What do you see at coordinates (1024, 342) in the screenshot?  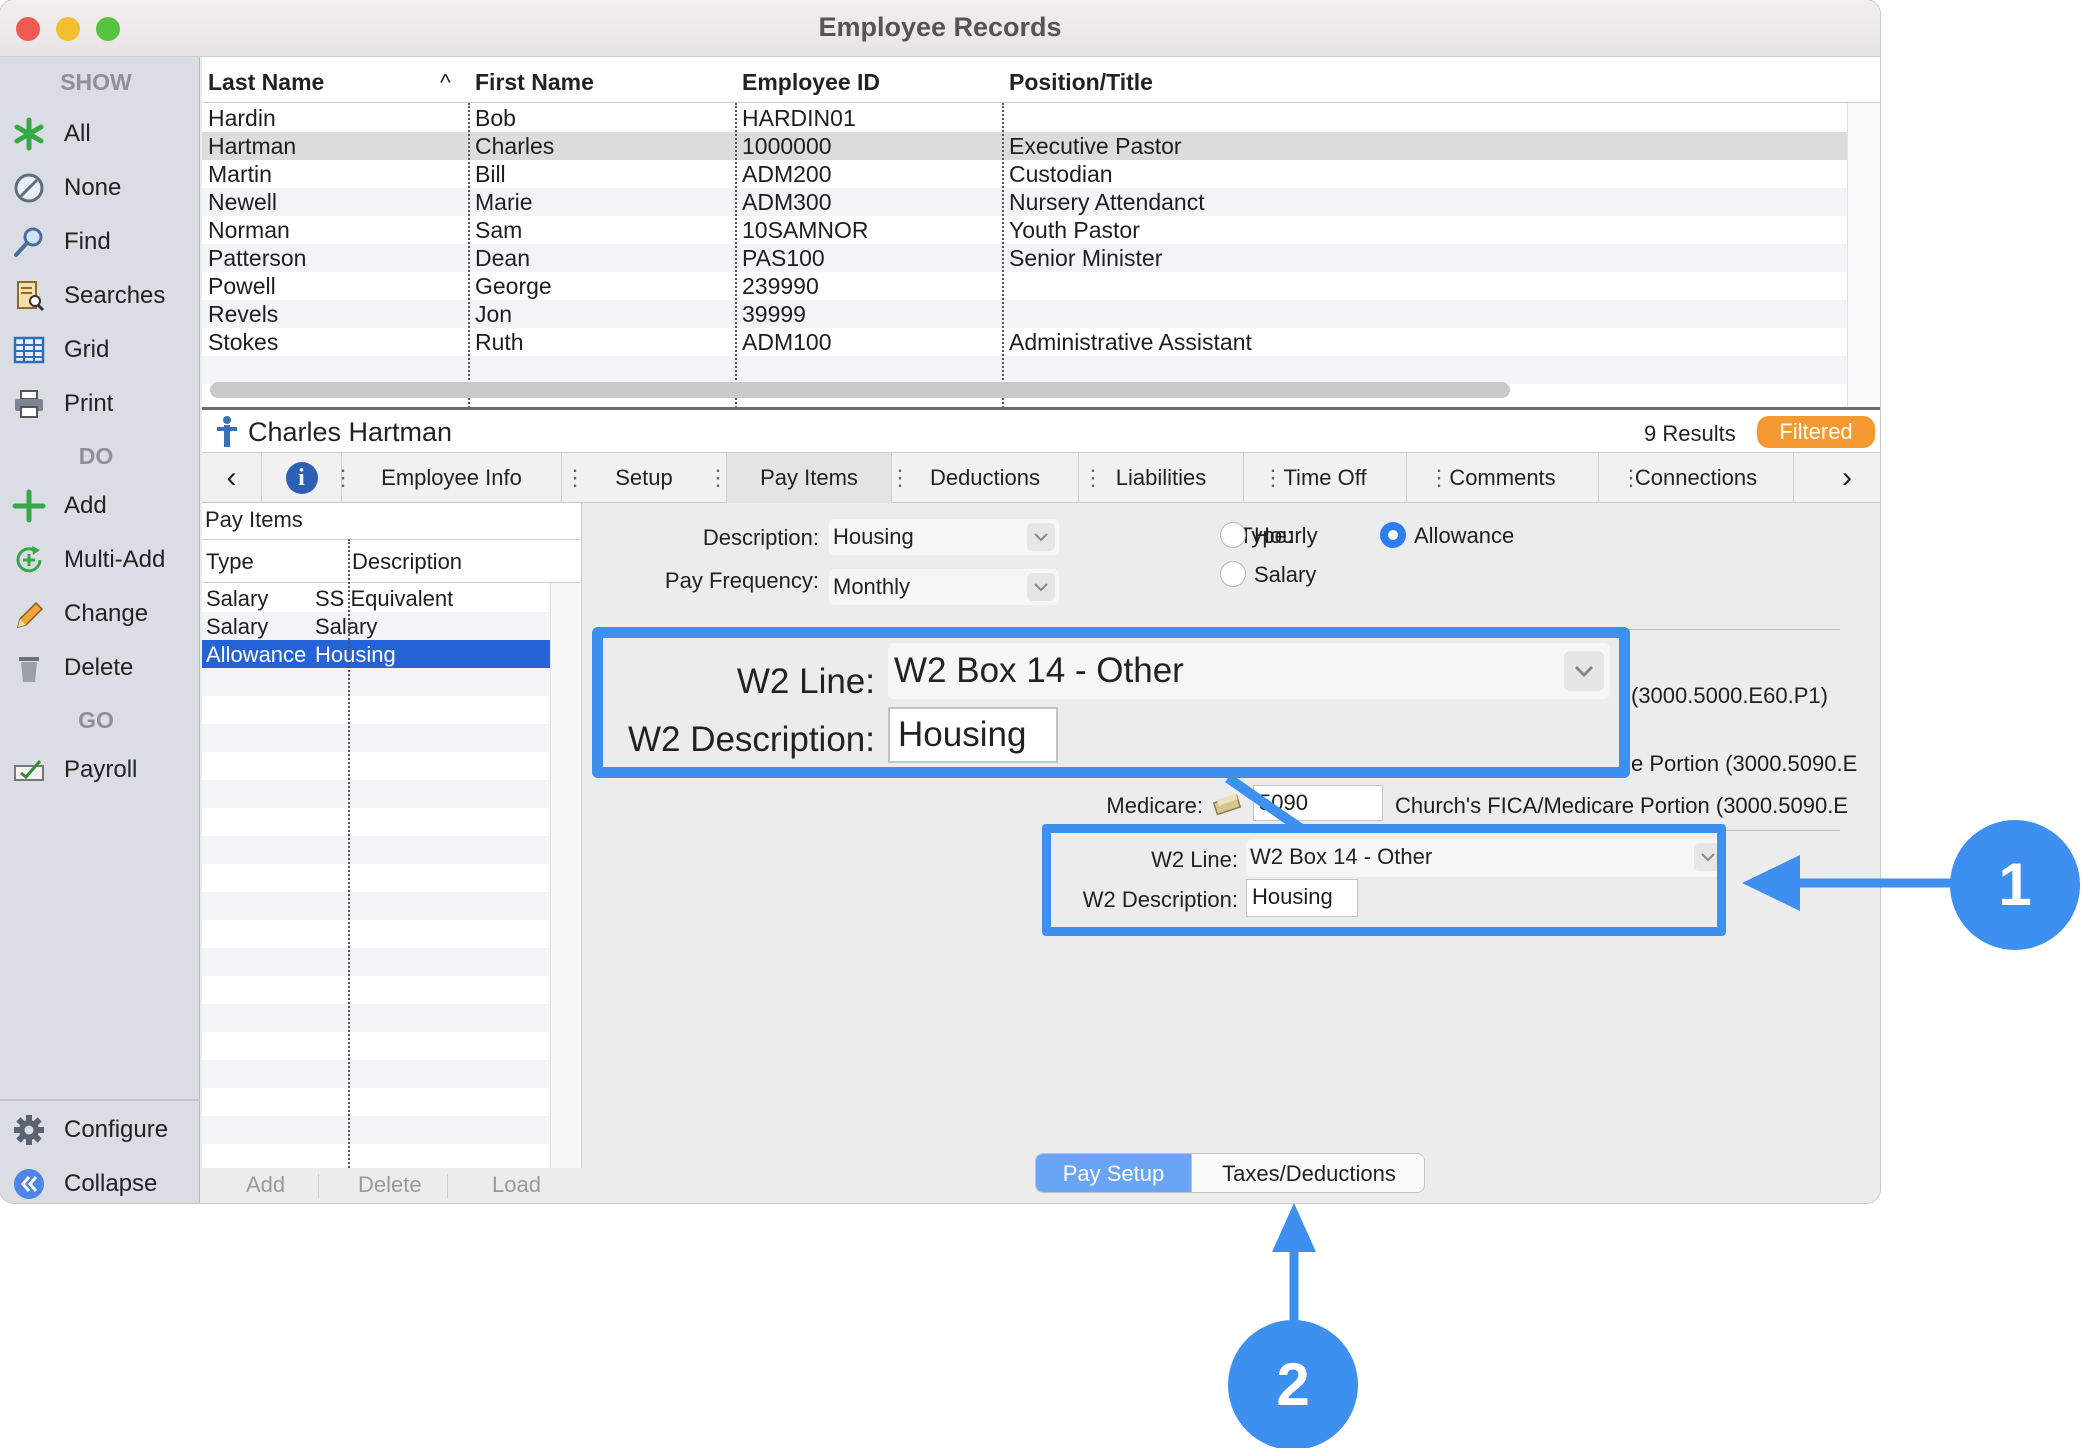 I see `table-row: Stokes Ruth ADM100 Administrative Assistant` at bounding box center [1024, 342].